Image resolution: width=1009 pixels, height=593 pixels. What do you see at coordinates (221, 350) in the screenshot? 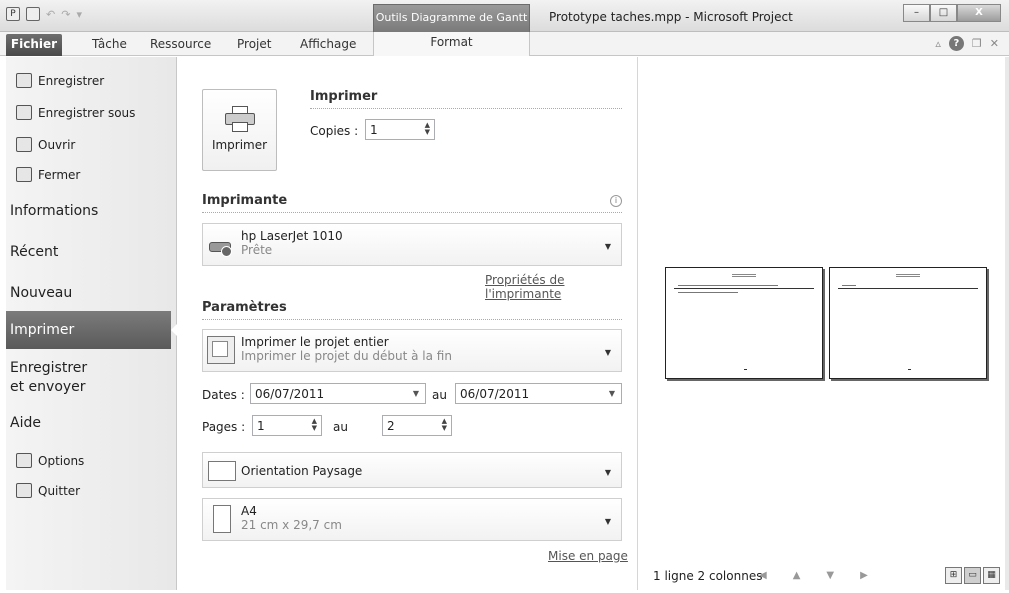
I see `print-scope-icon` at bounding box center [221, 350].